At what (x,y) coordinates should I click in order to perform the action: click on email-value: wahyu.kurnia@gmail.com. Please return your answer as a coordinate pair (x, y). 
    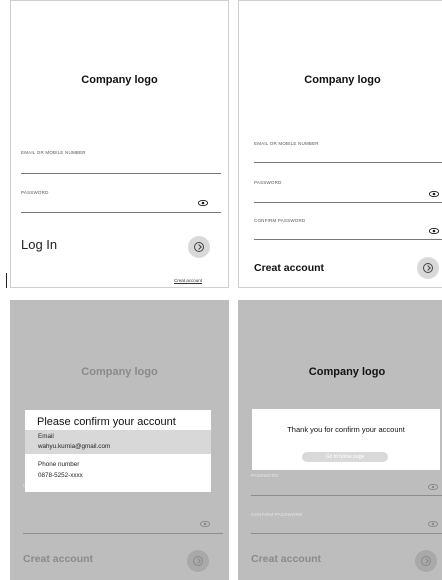
    Looking at the image, I should click on (74, 446).